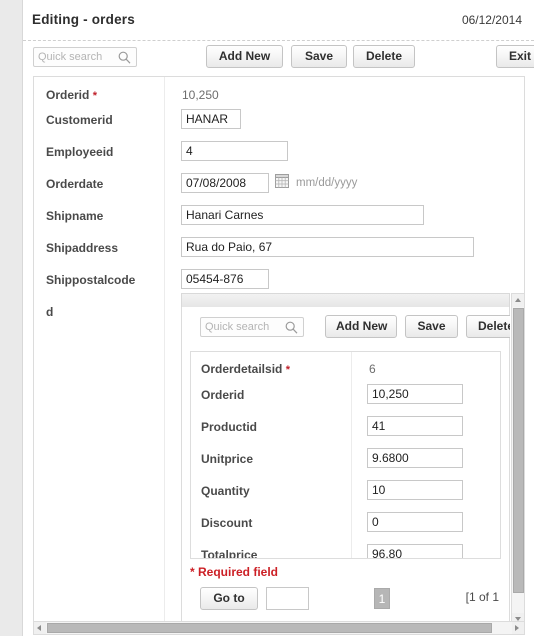  What do you see at coordinates (75, 184) in the screenshot?
I see `field-label-orderdate: Orderdate` at bounding box center [75, 184].